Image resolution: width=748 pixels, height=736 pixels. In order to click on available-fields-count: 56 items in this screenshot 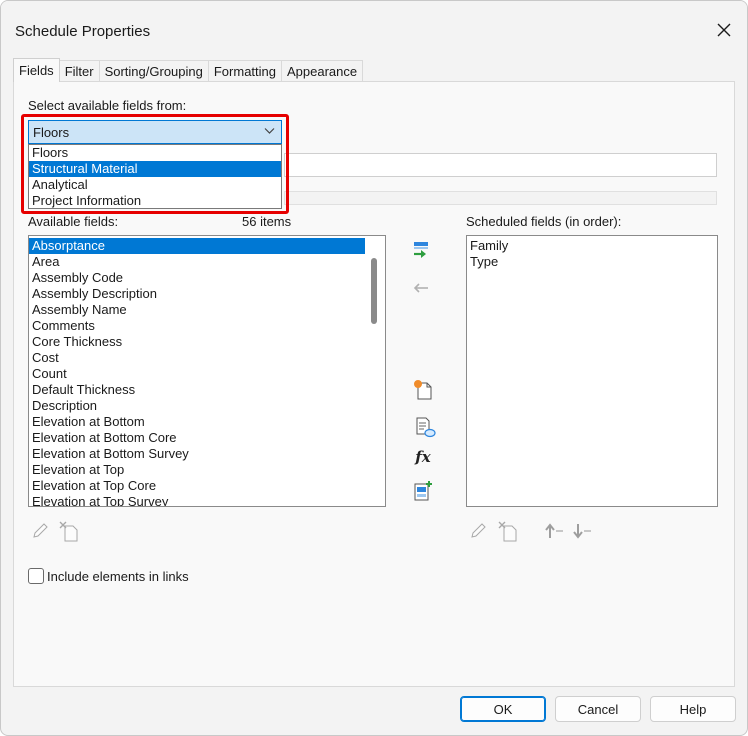, I will do `click(267, 221)`.